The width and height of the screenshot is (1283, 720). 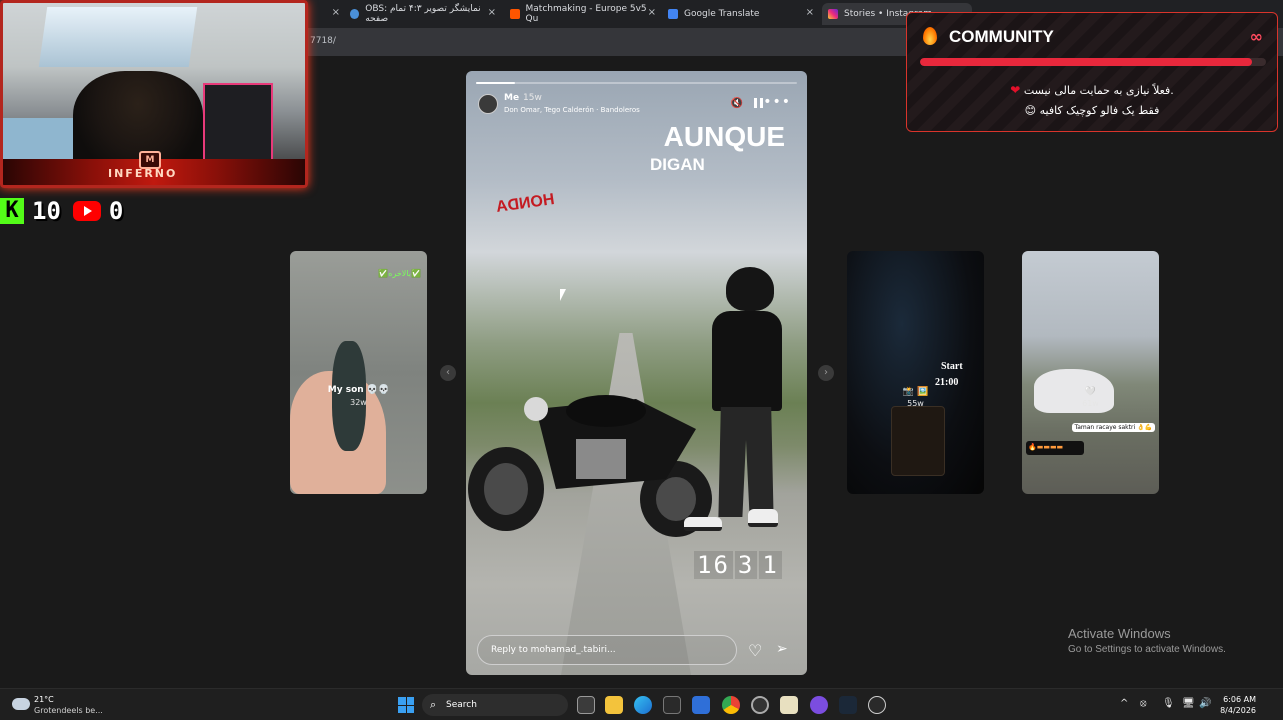 What do you see at coordinates (952, 366) in the screenshot?
I see `thumbnail-start-text: Start` at bounding box center [952, 366].